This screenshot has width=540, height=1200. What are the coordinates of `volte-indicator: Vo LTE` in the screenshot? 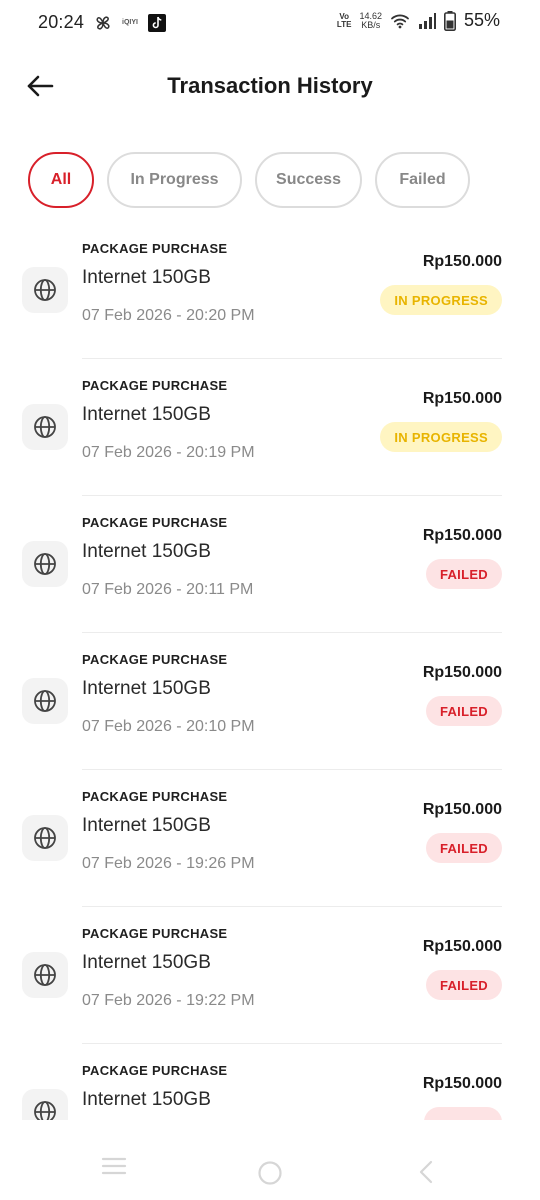 It's located at (344, 20).